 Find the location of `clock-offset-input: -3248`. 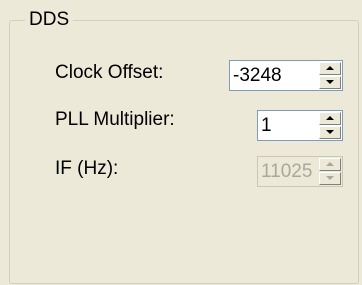

clock-offset-input: -3248 is located at coordinates (257, 75).